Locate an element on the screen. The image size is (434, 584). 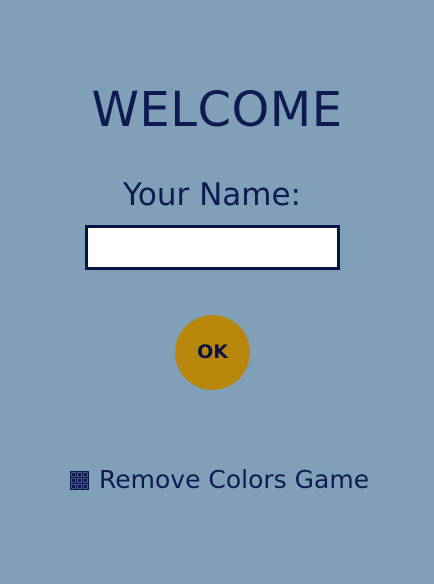
game-label: Remove Colors Game is located at coordinates (234, 479).